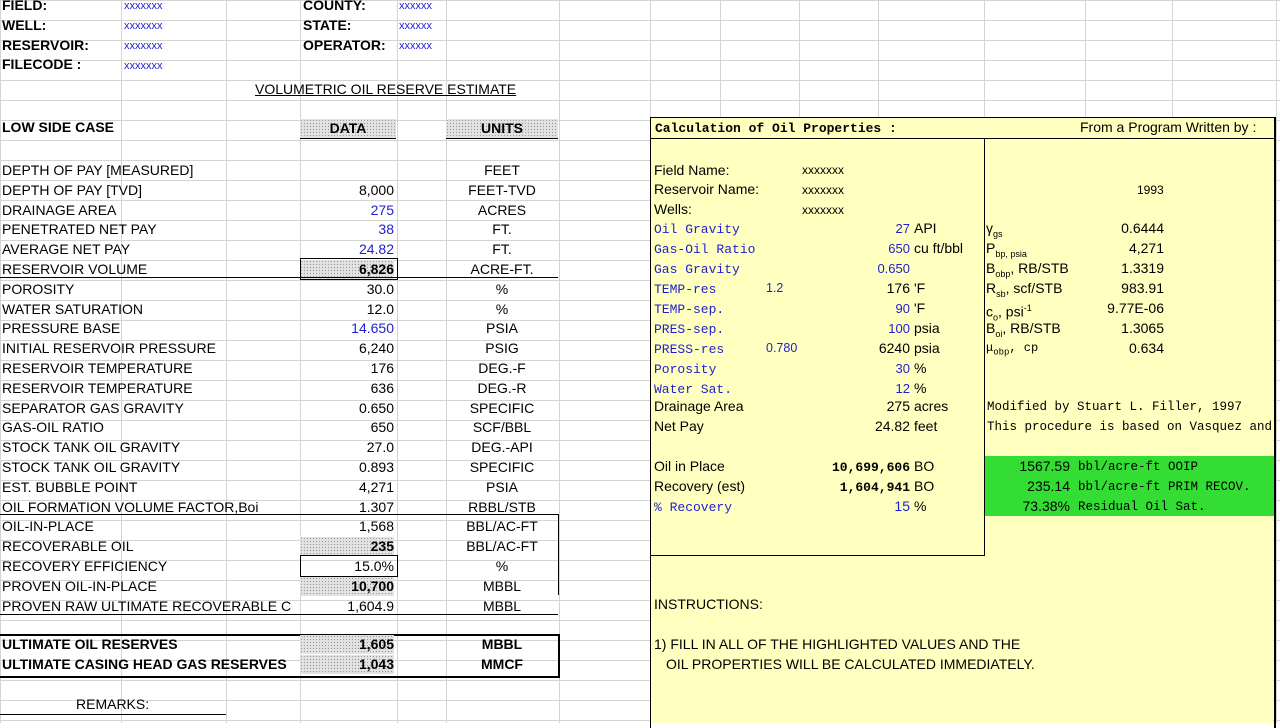 The height and width of the screenshot is (728, 1280). I want to click on row-value: 14.650, so click(347, 328).